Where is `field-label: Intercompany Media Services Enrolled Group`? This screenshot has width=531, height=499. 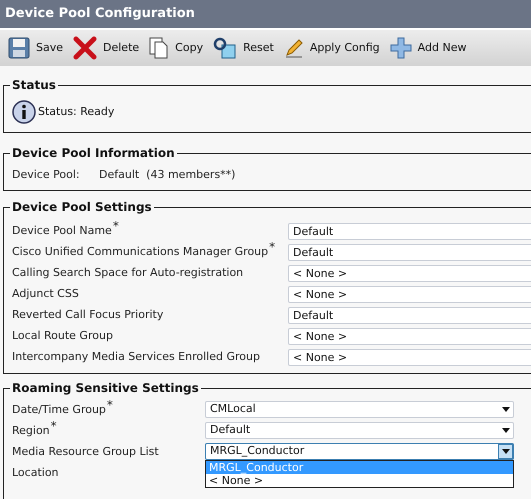 field-label: Intercompany Media Services Enrolled Group is located at coordinates (136, 357).